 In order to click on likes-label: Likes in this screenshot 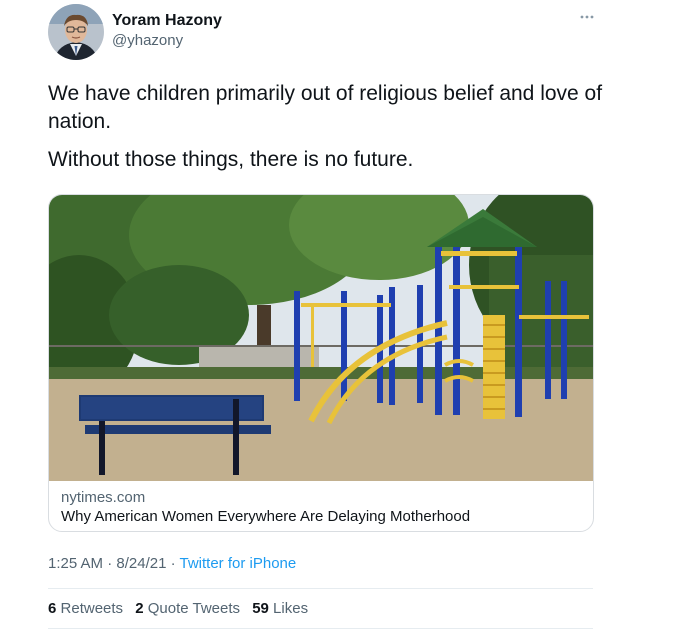, I will do `click(291, 608)`.